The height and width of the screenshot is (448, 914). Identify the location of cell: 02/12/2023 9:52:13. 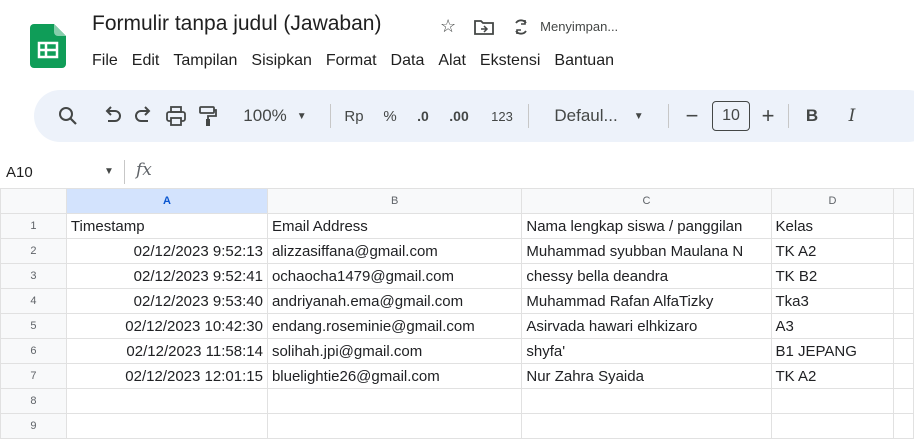
(166, 251).